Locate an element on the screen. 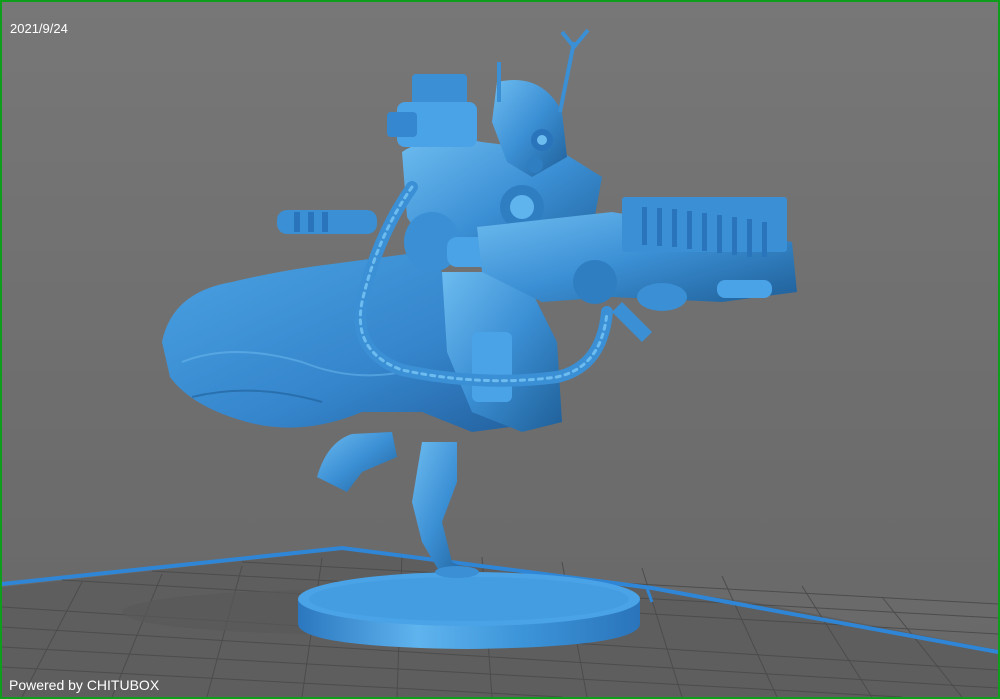  date-label: 2021/9/24 is located at coordinates (39, 28).